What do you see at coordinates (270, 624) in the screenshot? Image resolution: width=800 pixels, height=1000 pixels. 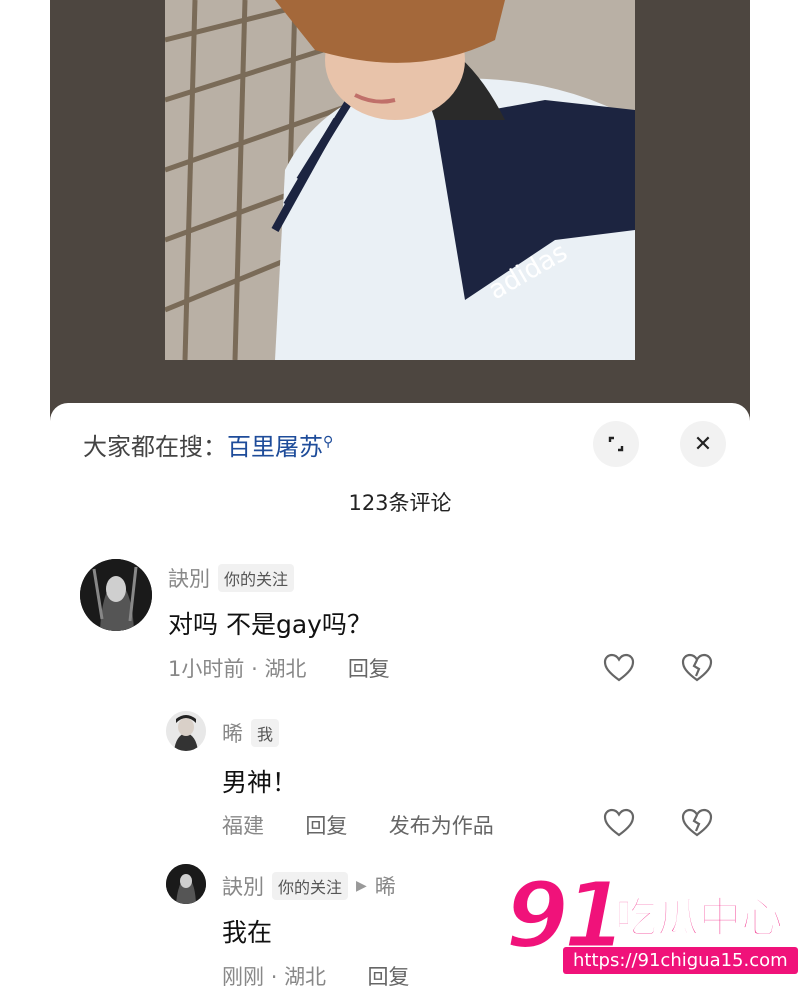 I see `comment-text: 对吗 不是gay吗？` at bounding box center [270, 624].